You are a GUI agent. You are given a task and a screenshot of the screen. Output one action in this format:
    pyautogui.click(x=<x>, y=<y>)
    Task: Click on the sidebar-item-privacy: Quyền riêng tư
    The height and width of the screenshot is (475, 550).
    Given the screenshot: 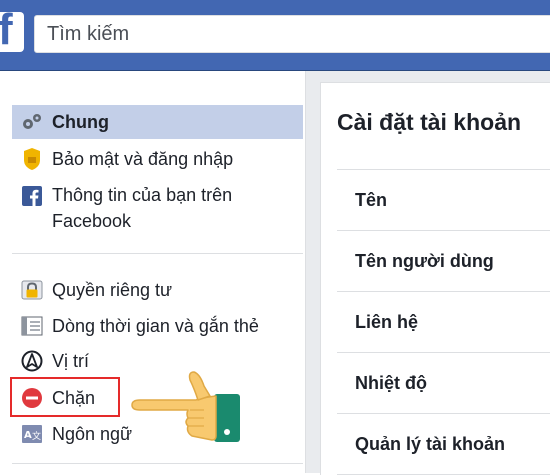 What is the action you would take?
    pyautogui.click(x=157, y=290)
    